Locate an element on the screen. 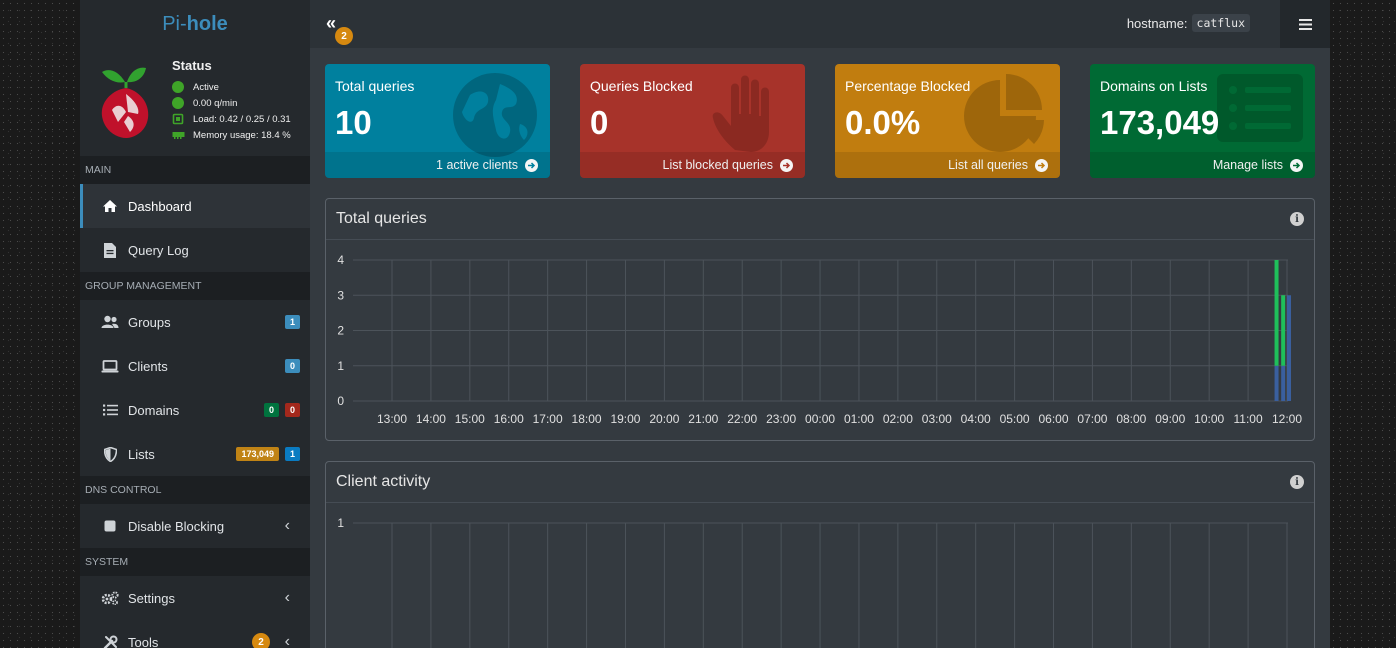 This screenshot has height=648, width=1396. box-percentage-blocked: Percentage Blocked 0.0% List all queries is located at coordinates (947, 121).